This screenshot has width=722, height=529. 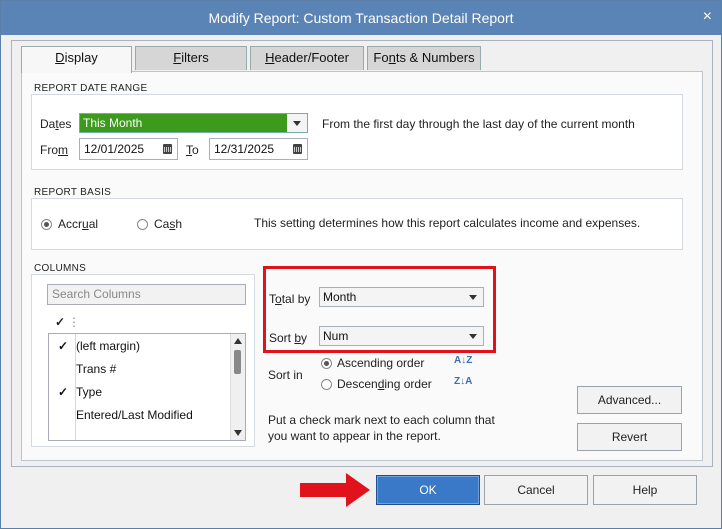 What do you see at coordinates (238, 341) in the screenshot?
I see `scroll-up-icon` at bounding box center [238, 341].